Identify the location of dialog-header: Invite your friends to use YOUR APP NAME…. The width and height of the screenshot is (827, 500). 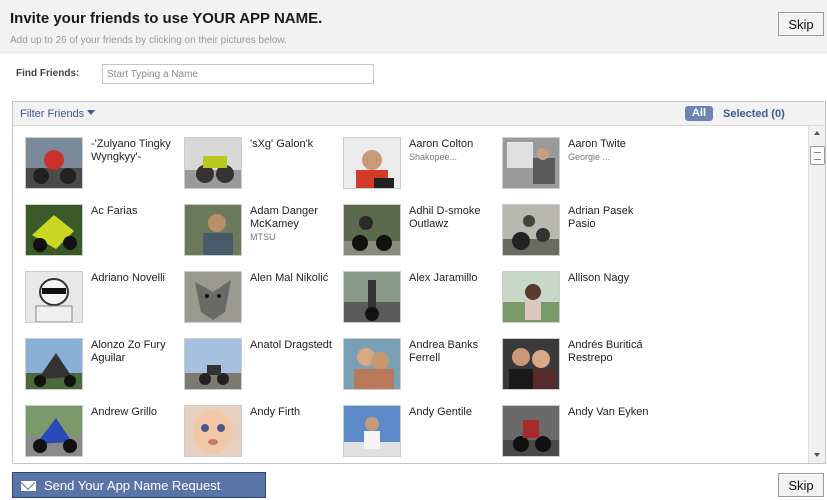
(413, 26).